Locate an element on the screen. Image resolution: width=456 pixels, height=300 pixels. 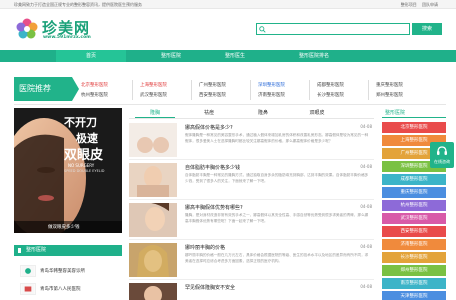
hospital-link: 济南整形医院 is located at coordinates (271, 95).